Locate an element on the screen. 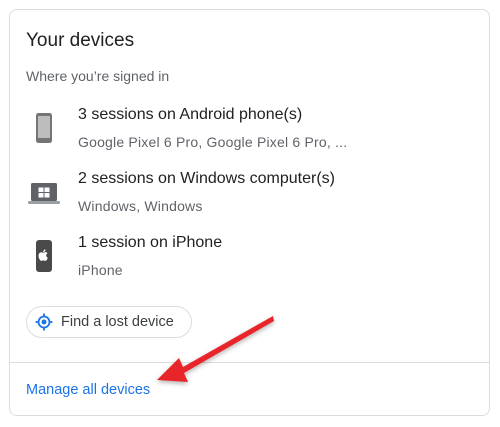 The image size is (500, 427). android-phone-icon is located at coordinates (44, 128).